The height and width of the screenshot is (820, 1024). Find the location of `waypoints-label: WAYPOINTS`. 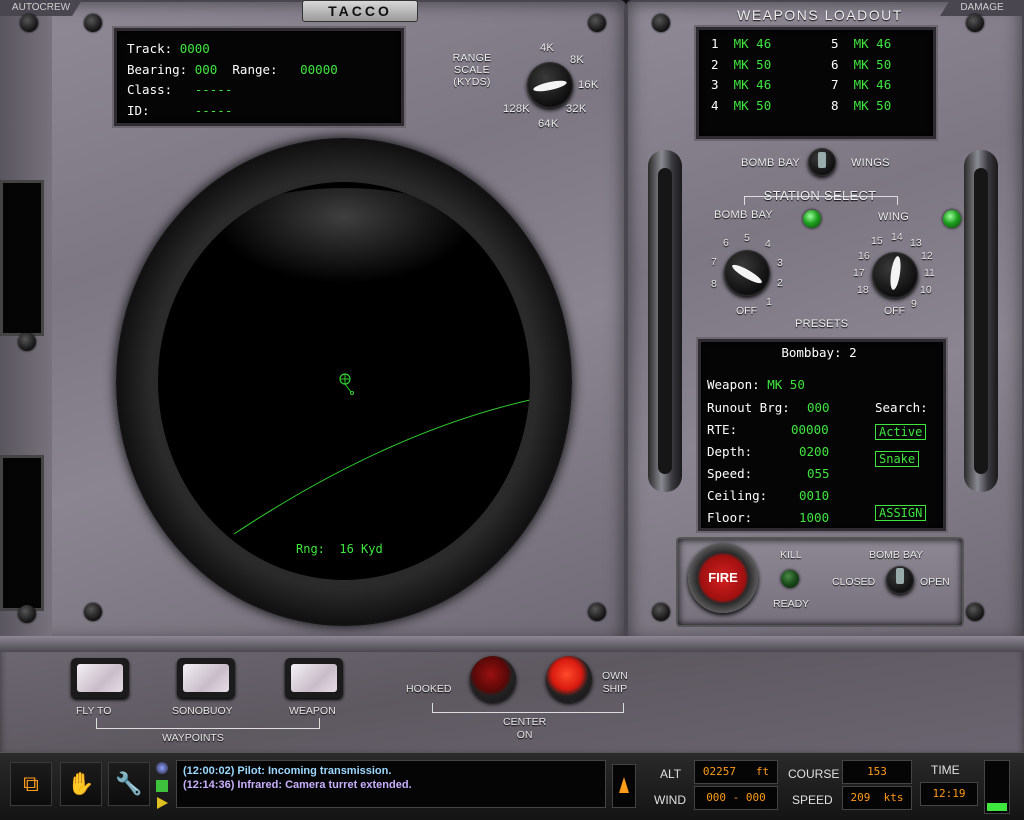

waypoints-label: WAYPOINTS is located at coordinates (193, 738).